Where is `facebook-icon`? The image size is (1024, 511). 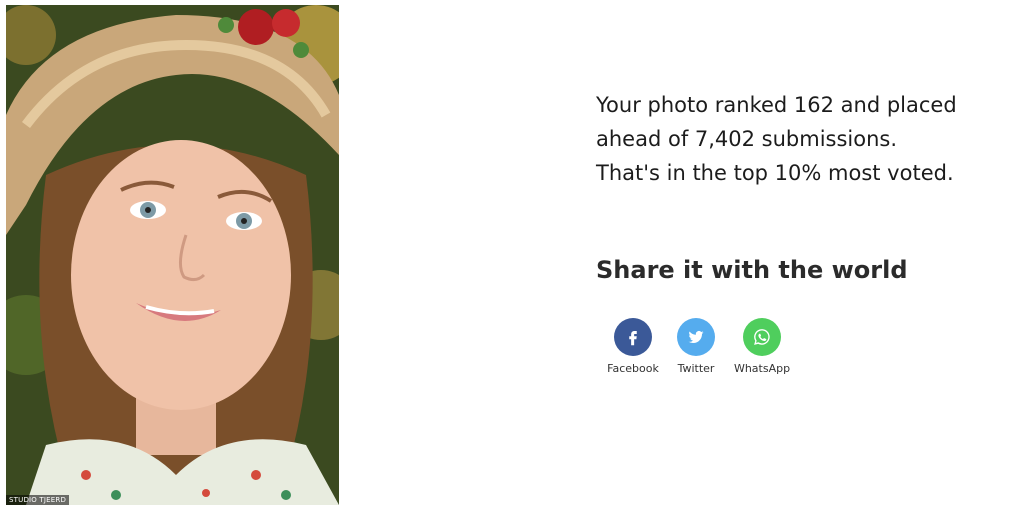 facebook-icon is located at coordinates (633, 337).